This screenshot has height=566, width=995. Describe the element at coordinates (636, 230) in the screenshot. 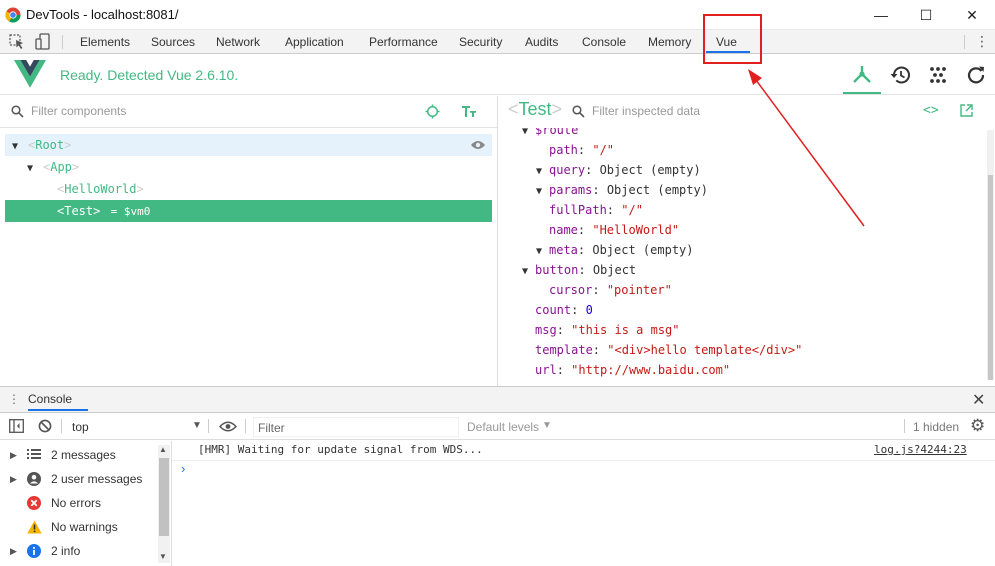

I see `prop-value: "HelloWorld"` at that location.